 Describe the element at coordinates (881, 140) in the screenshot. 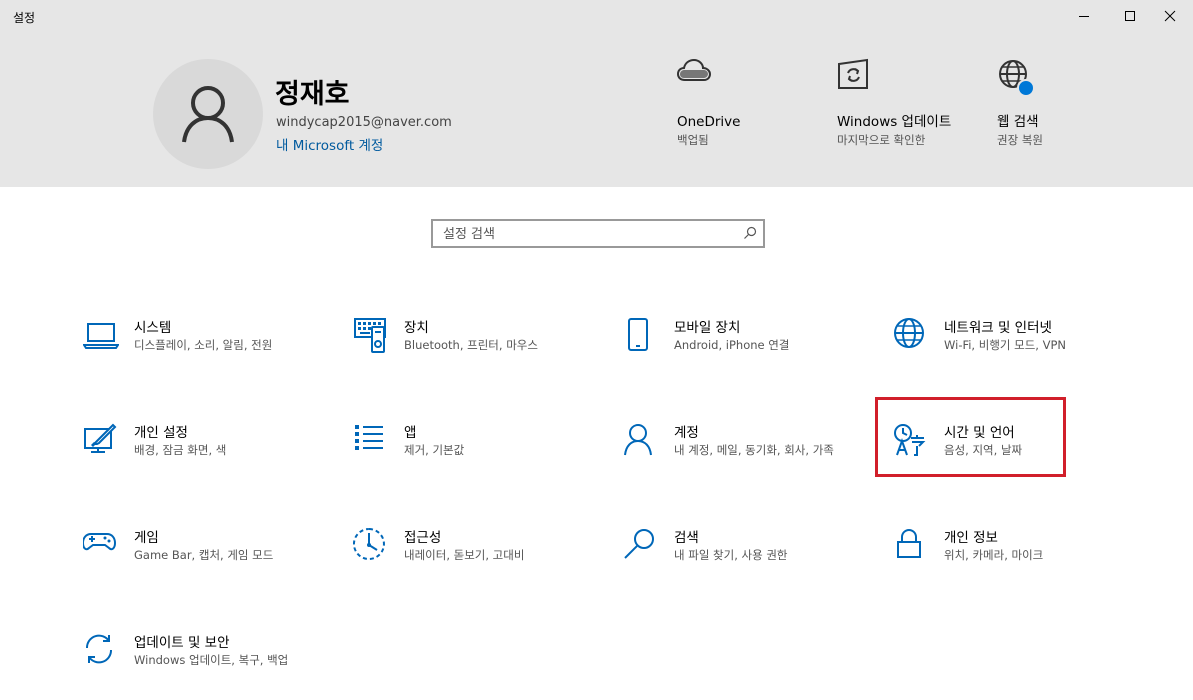

I see `quick-action-subtitle: 마지막으로 확인한` at that location.